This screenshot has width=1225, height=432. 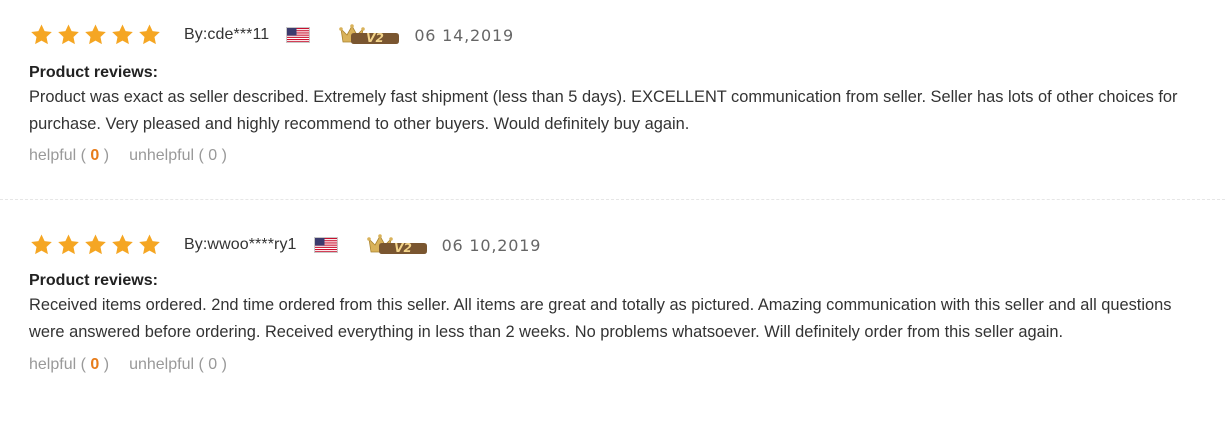 I want to click on review-meta: By:cde***11 V2 06 14,2019, so click(x=617, y=27).